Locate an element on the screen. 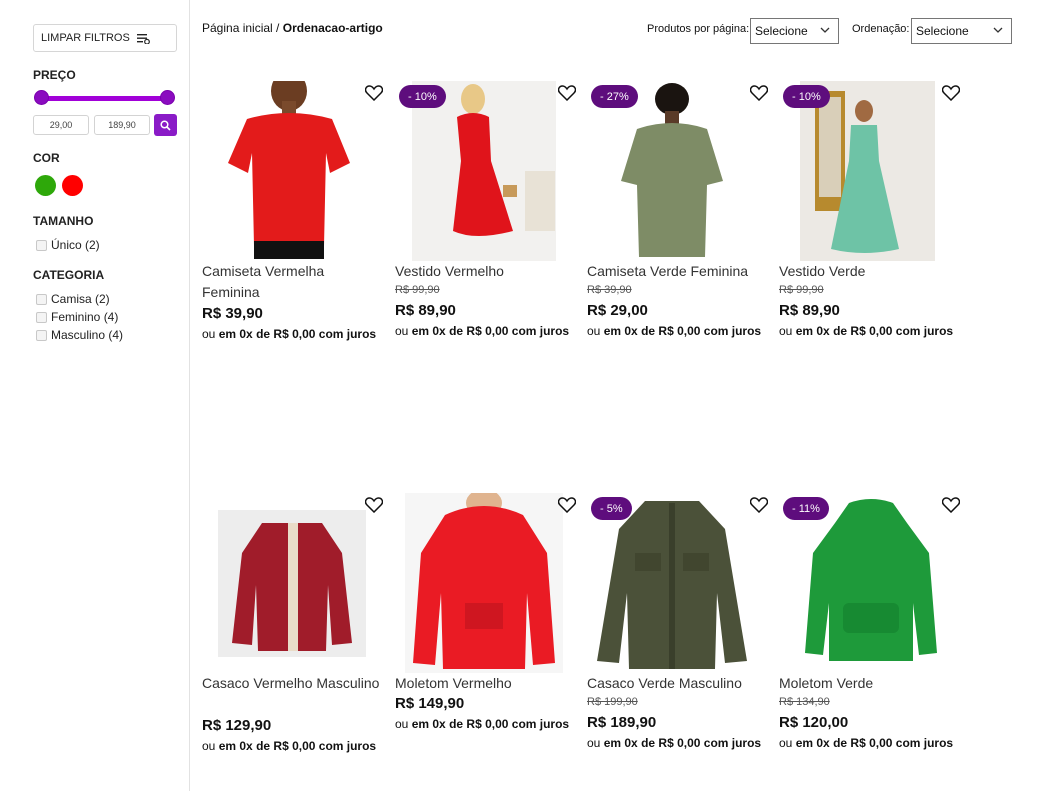 This screenshot has height=791, width=1038. product-image: - 11% is located at coordinates (871, 583).